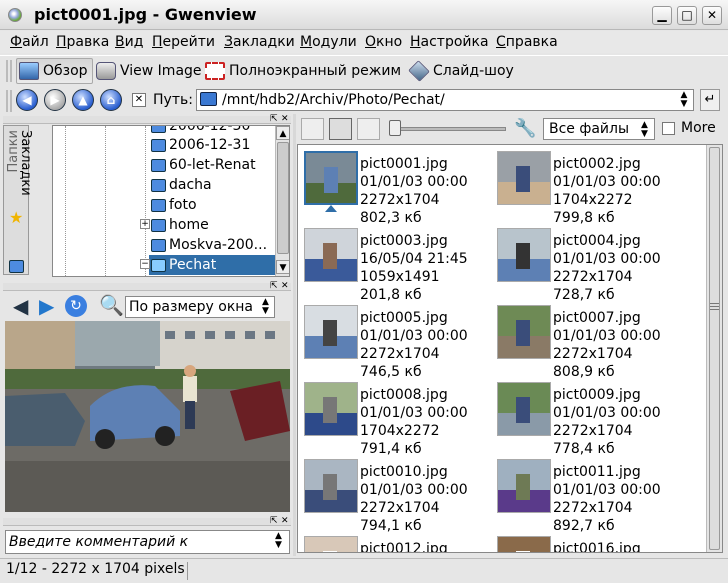 The image size is (728, 583). What do you see at coordinates (340, 129) in the screenshot?
I see `detail-view-icon` at bounding box center [340, 129].